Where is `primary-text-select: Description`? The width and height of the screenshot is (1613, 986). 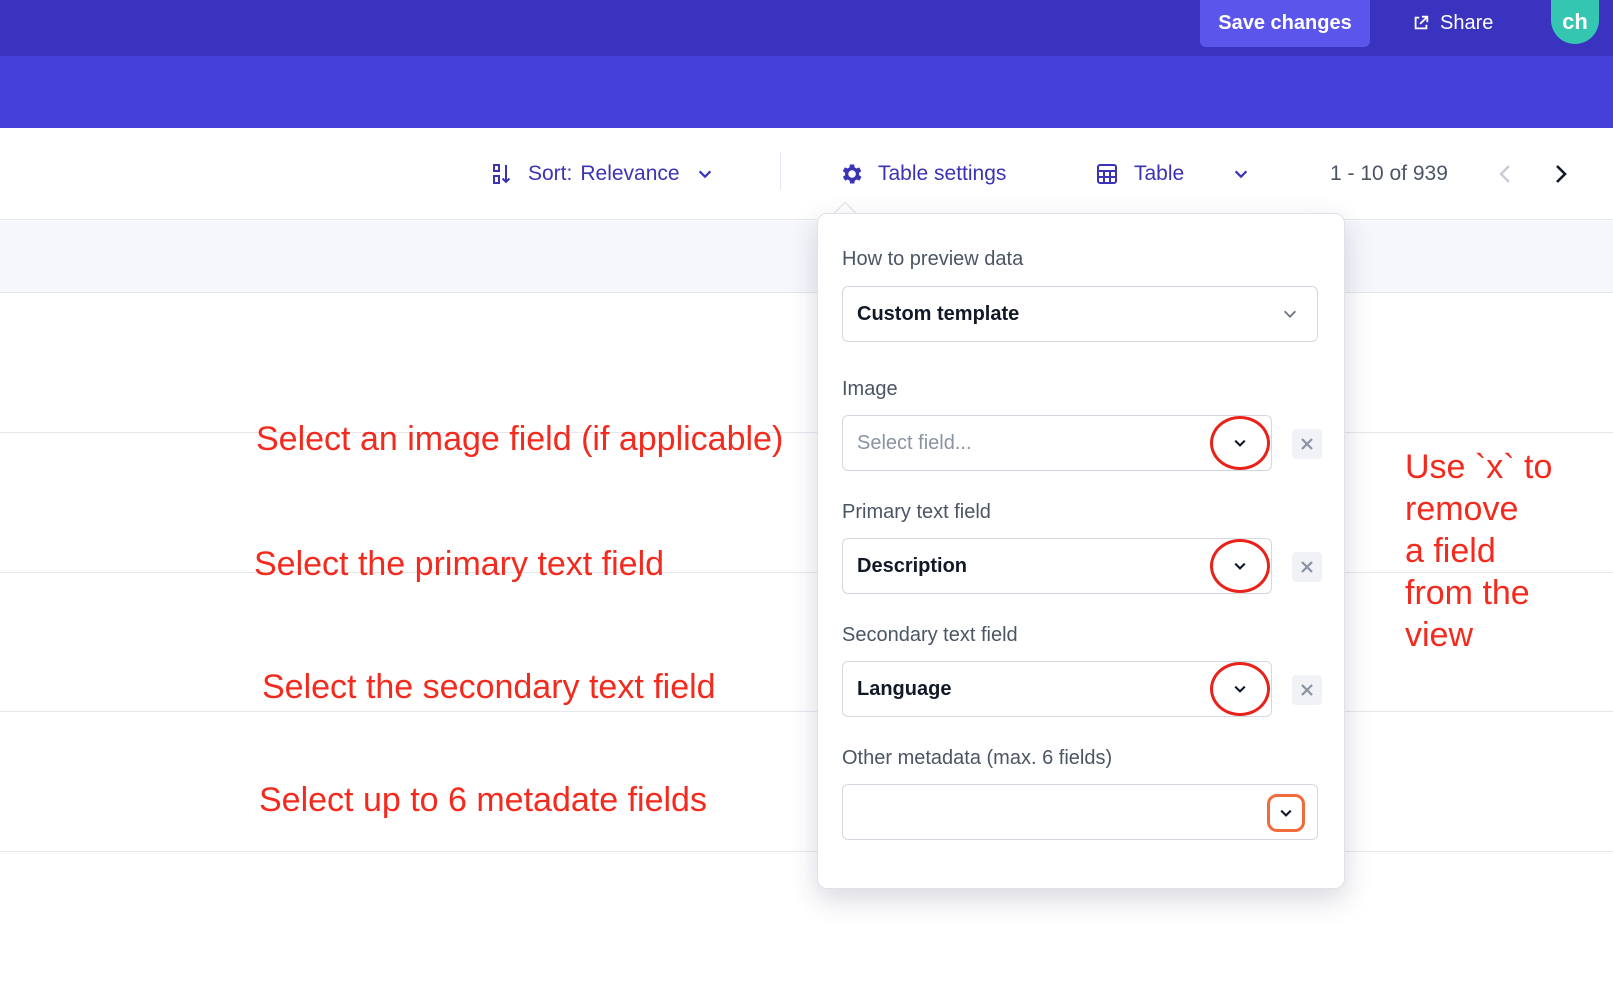 primary-text-select: Description is located at coordinates (1057, 566).